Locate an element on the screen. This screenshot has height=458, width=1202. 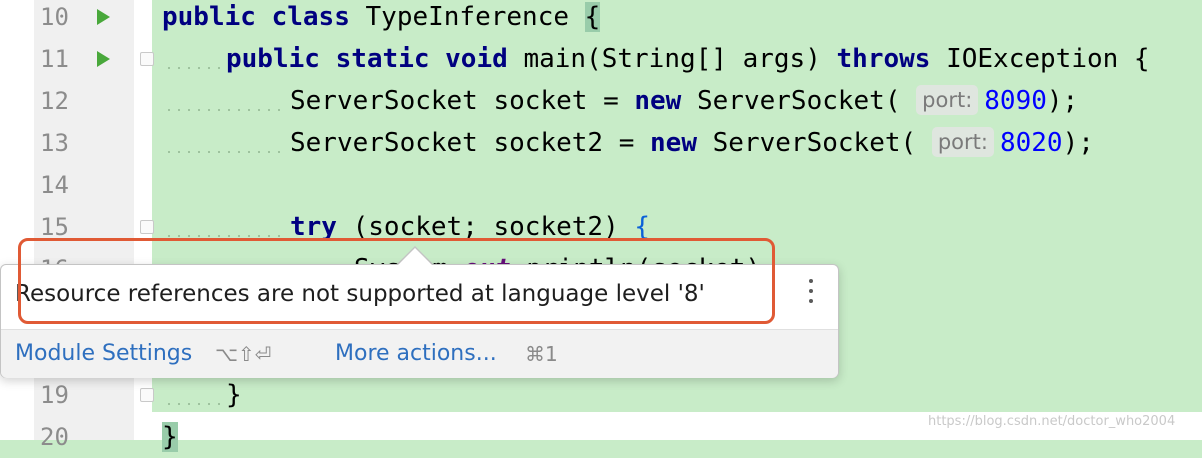
keyword: void is located at coordinates (476, 59).